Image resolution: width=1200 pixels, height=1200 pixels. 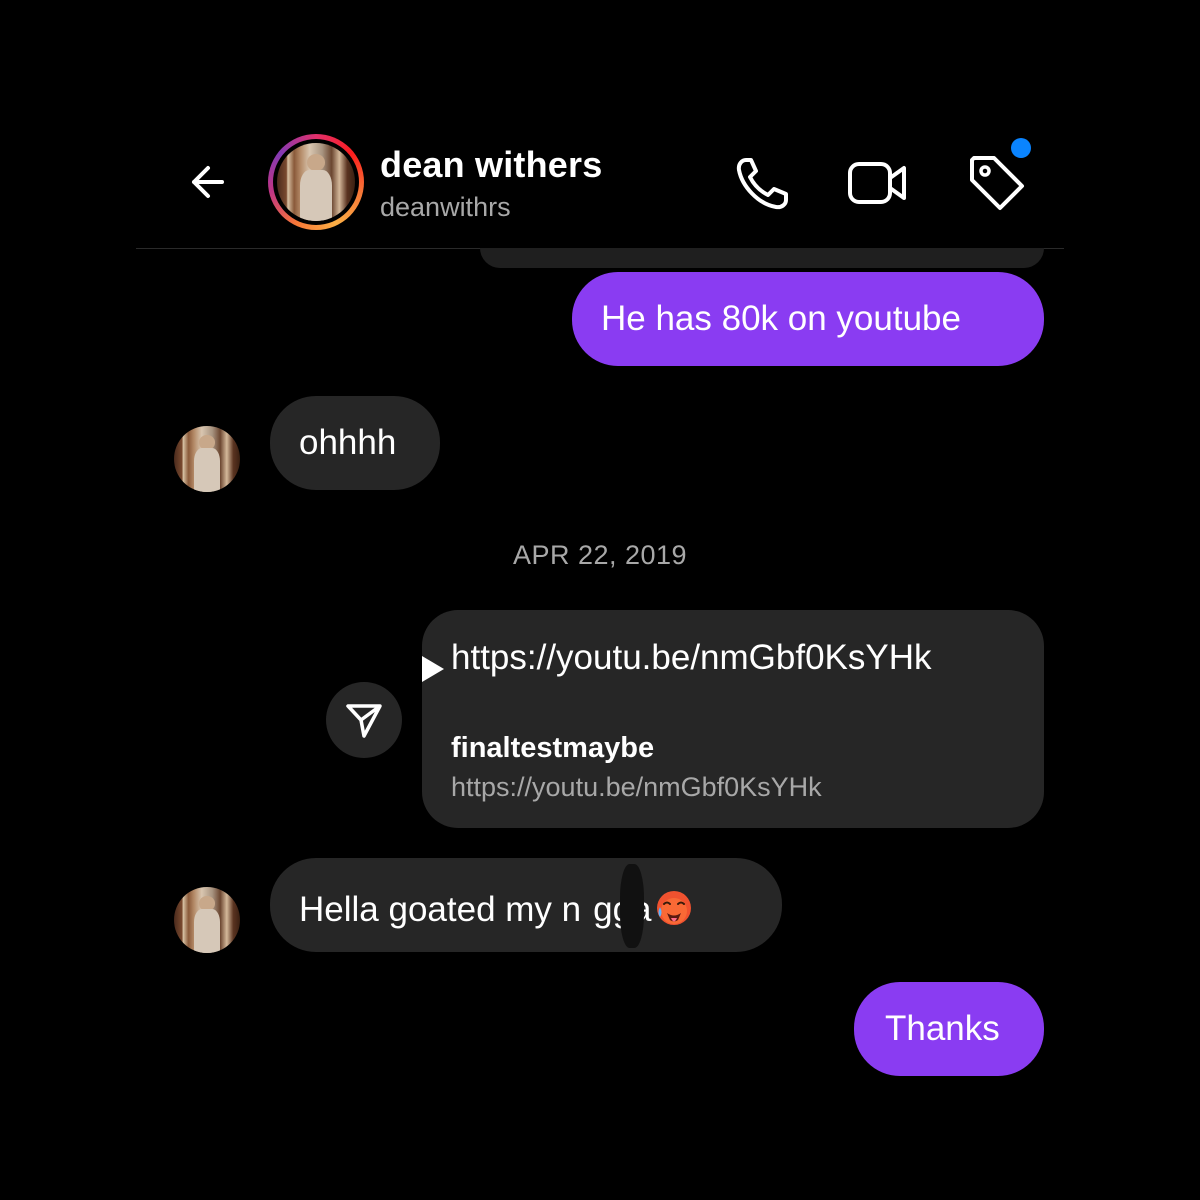 What do you see at coordinates (1021, 148) in the screenshot?
I see `notification-dot` at bounding box center [1021, 148].